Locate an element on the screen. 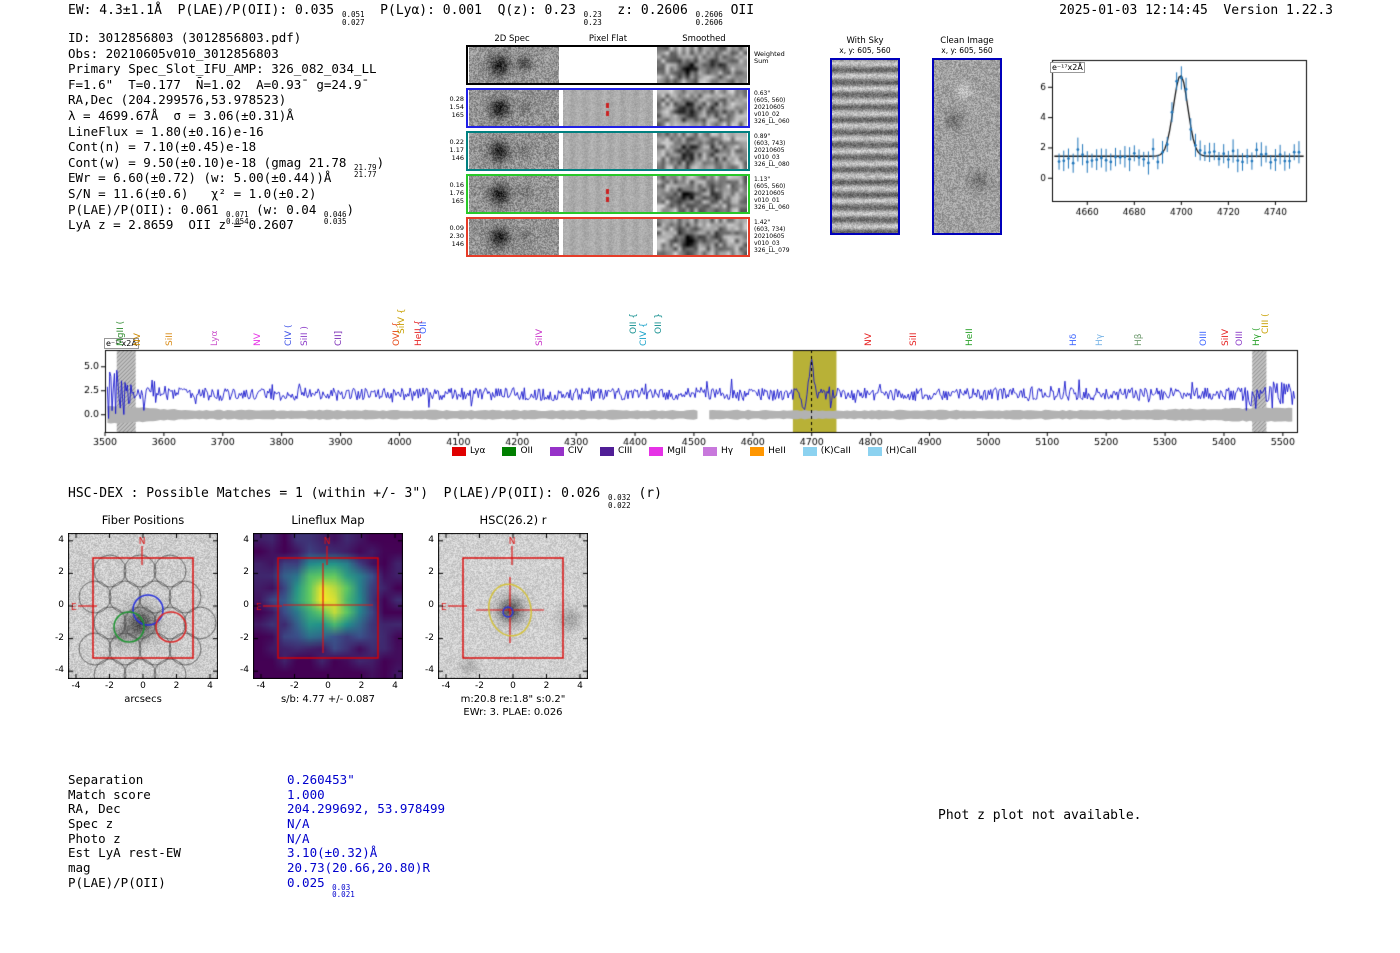  stacked-errors: 0.032 0.022 is located at coordinates (619, 501).